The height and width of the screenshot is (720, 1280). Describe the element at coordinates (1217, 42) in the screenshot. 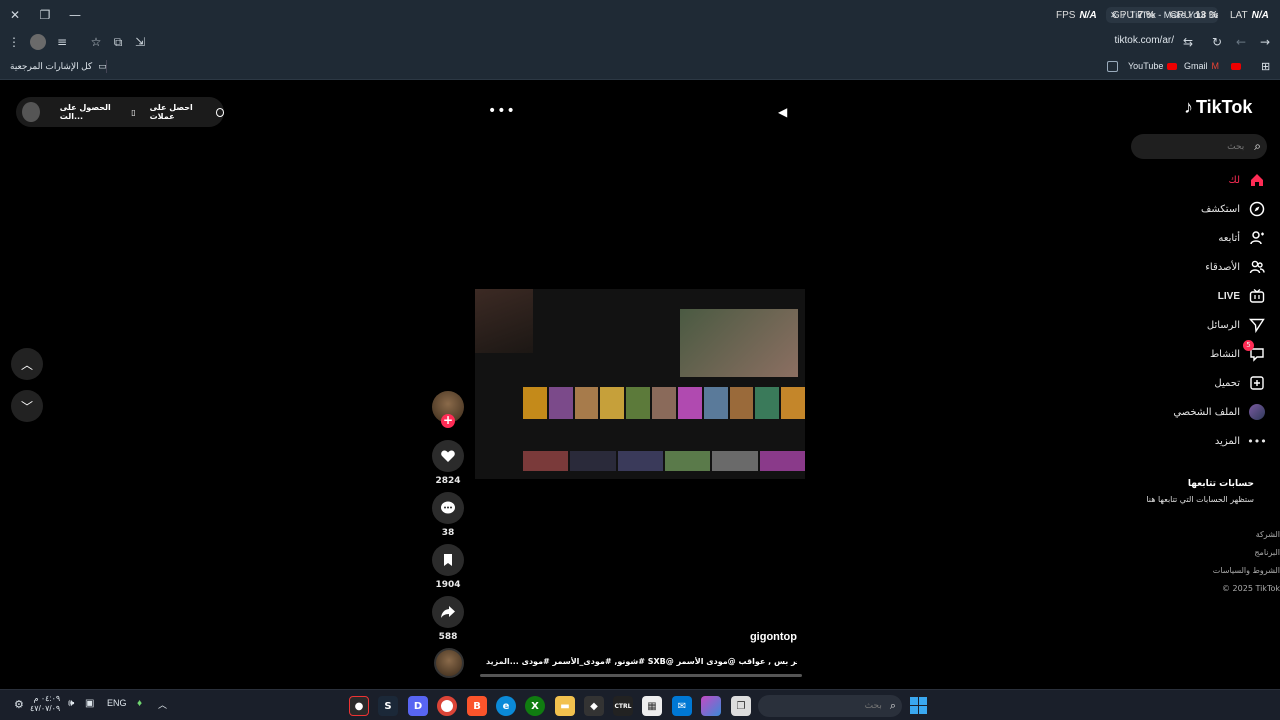

I see `reload-icon: ↻` at that location.